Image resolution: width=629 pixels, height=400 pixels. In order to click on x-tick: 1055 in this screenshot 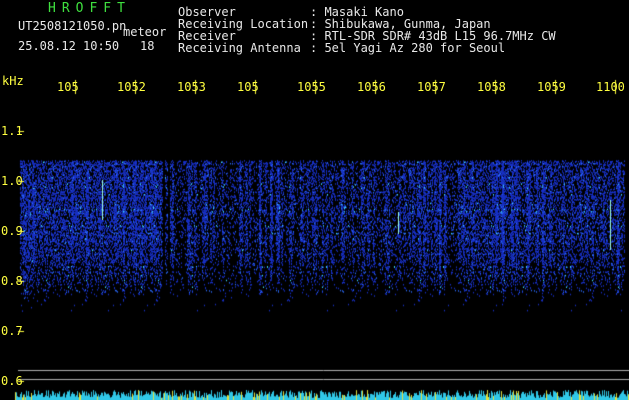, I will do `click(311, 87)`.